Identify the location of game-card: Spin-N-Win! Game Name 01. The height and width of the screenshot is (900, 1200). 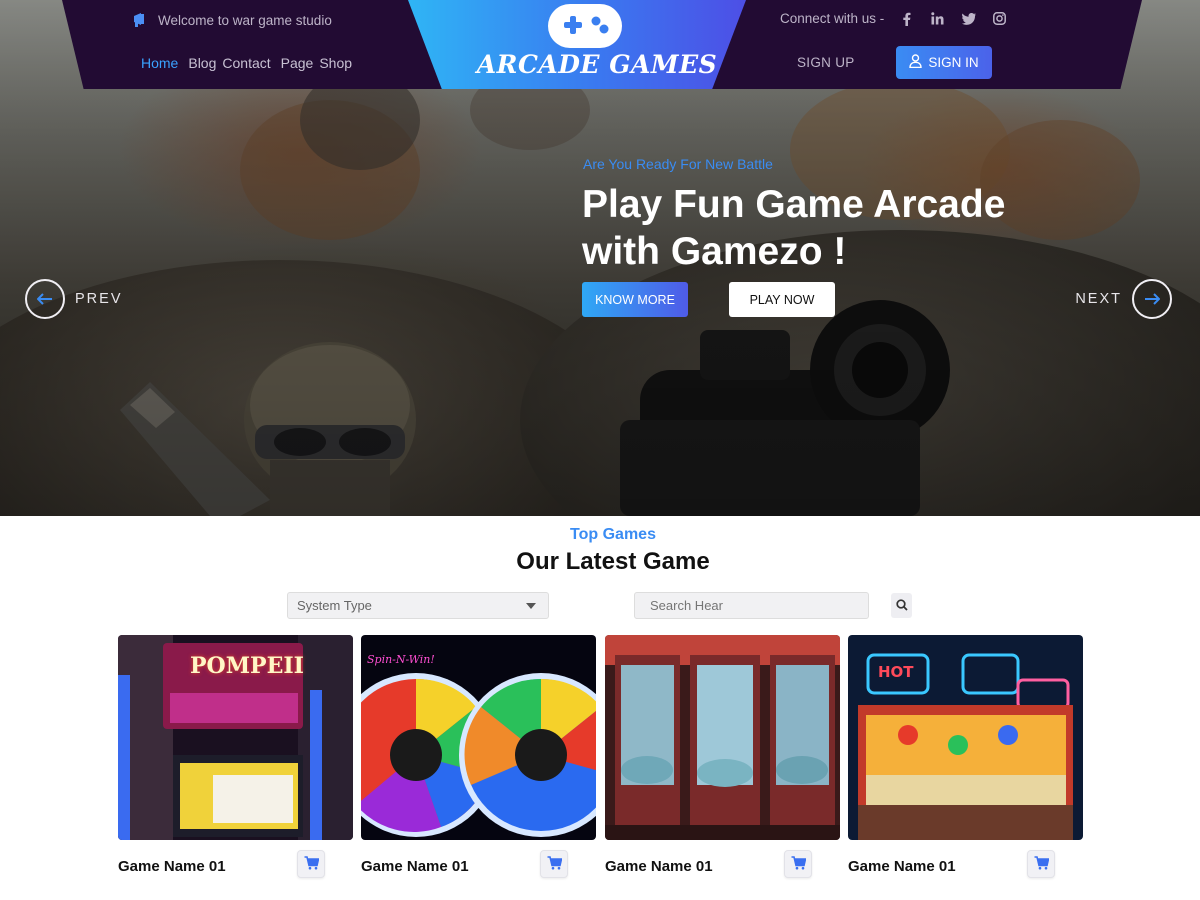
(478, 756).